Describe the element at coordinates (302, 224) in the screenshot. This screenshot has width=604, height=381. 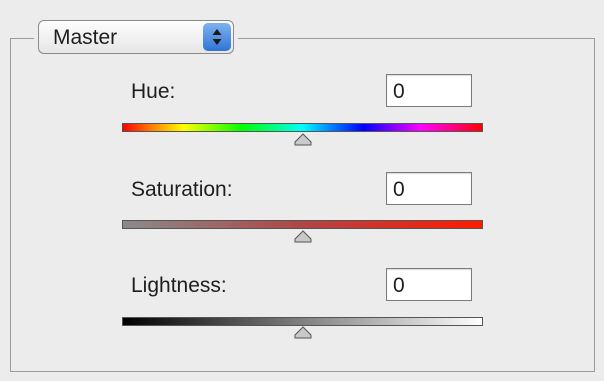
I see `saturation-slider-track` at that location.